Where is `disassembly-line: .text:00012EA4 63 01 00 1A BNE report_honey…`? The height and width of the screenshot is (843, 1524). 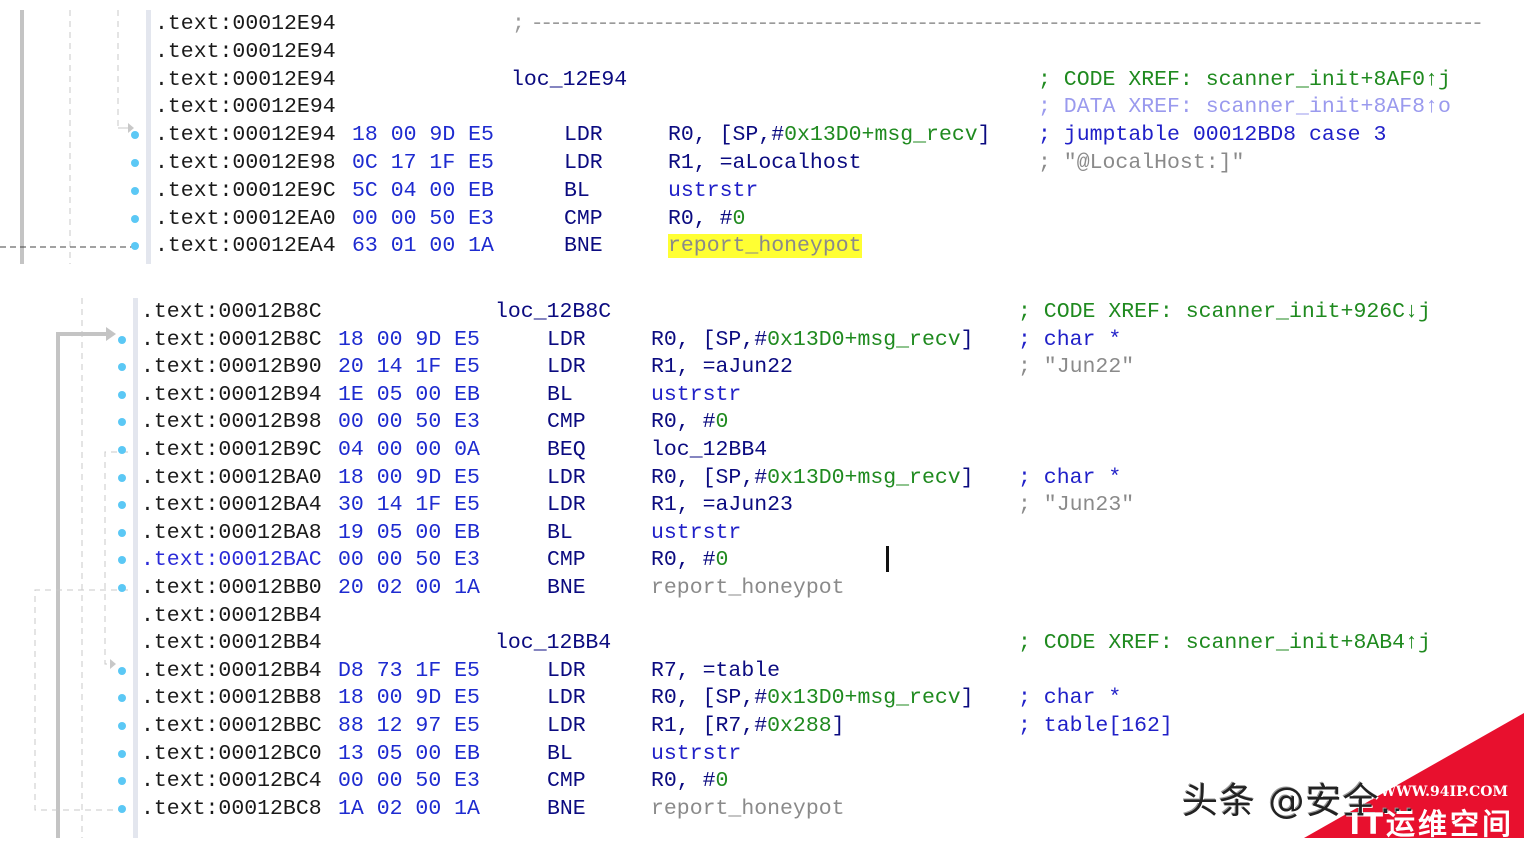
disassembly-line: .text:00012EA4 63 01 00 1A BNE report_honey… is located at coordinates (762, 246).